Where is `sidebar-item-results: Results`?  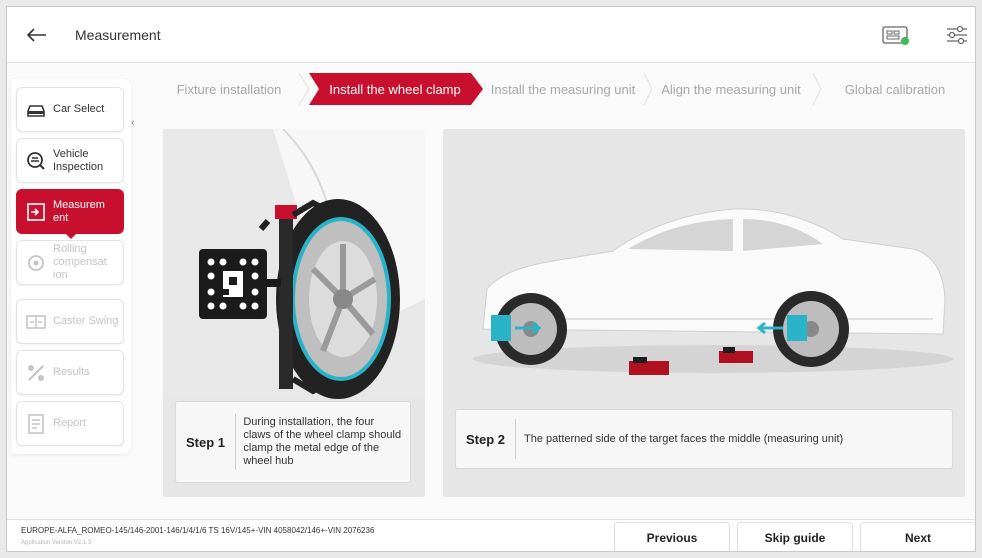
sidebar-item-results: Results is located at coordinates (70, 372).